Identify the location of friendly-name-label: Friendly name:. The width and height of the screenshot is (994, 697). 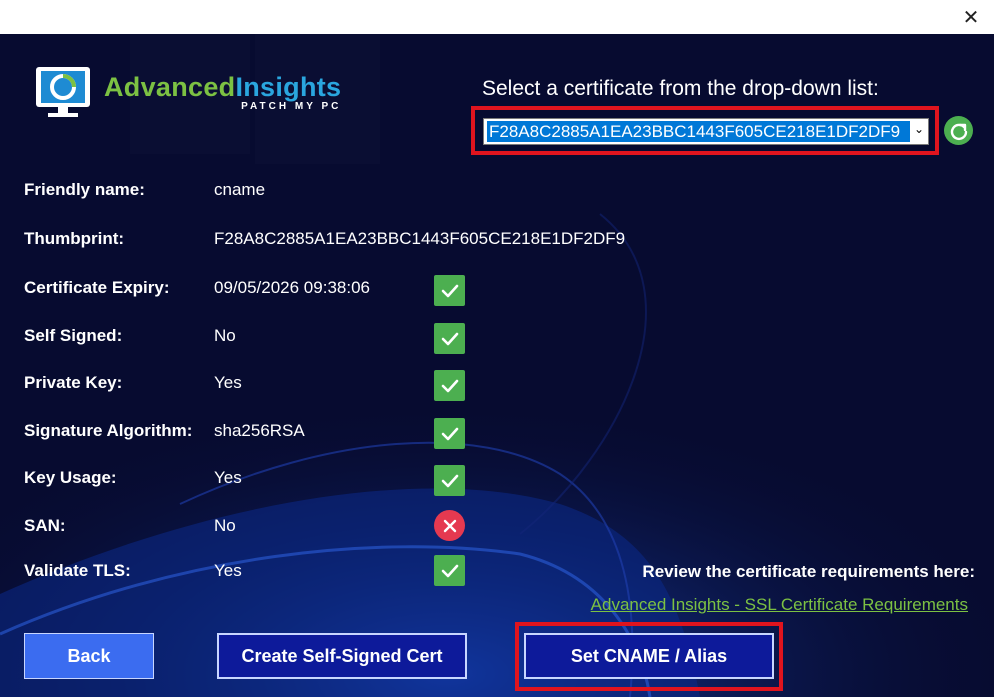
(84, 189).